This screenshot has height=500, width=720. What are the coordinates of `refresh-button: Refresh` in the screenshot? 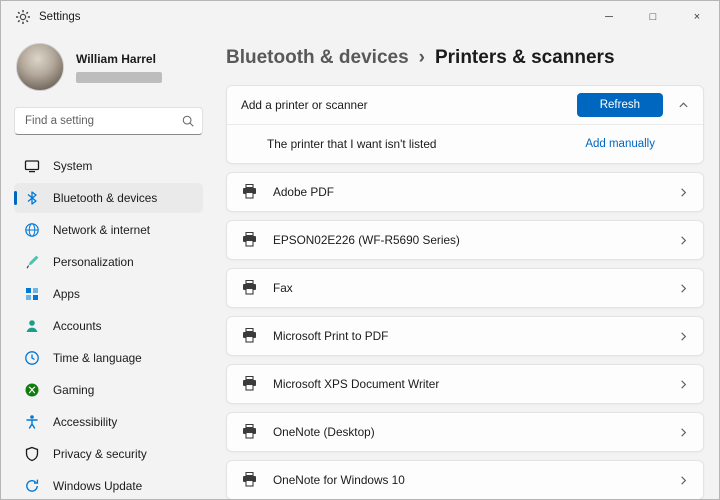 It's located at (619, 105).